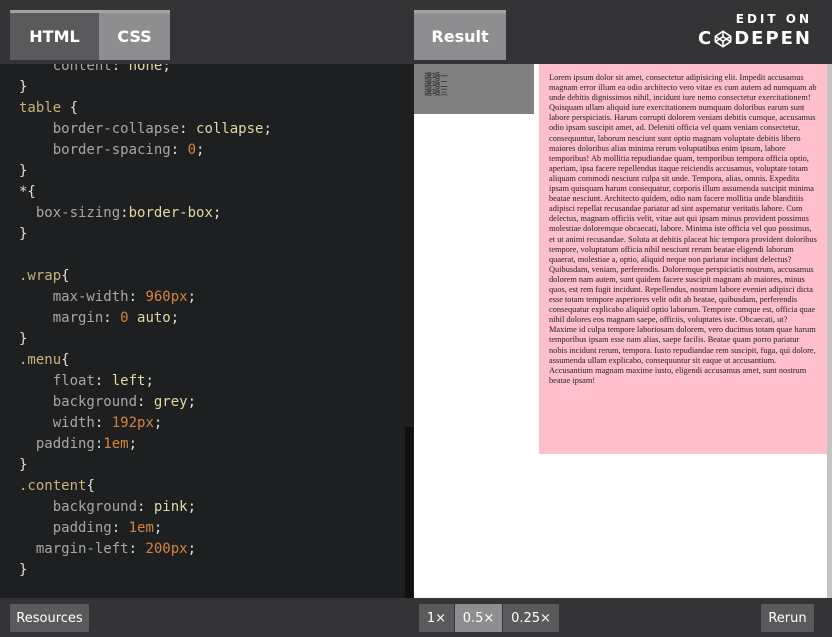  What do you see at coordinates (54, 35) in the screenshot?
I see `tab-html: HTML` at bounding box center [54, 35].